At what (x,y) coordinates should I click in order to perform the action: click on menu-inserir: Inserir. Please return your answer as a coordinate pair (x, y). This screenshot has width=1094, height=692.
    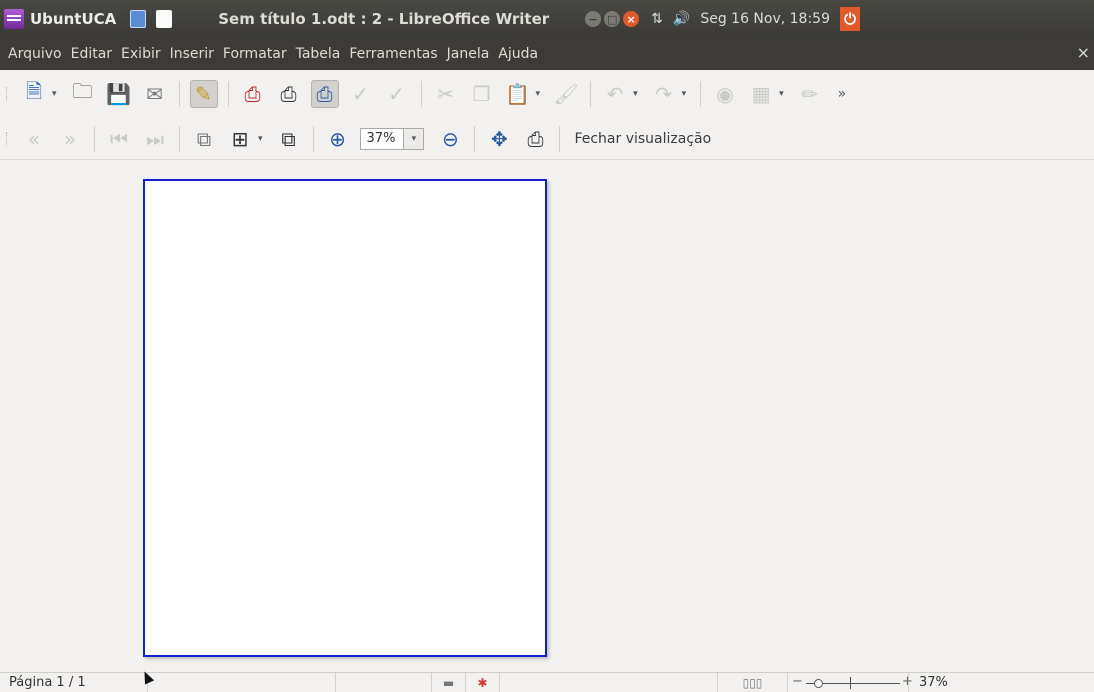
    Looking at the image, I should click on (192, 54).